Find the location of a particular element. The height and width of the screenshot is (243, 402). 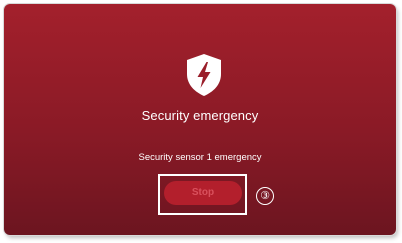

shield-lightning-icon is located at coordinates (204, 75).